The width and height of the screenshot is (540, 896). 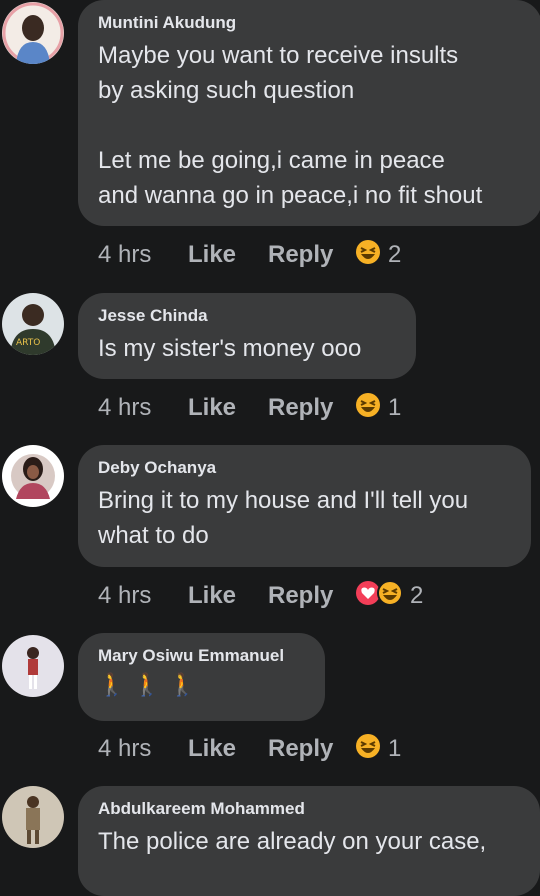 I want to click on svg-text: ARTO, so click(x=28, y=343).